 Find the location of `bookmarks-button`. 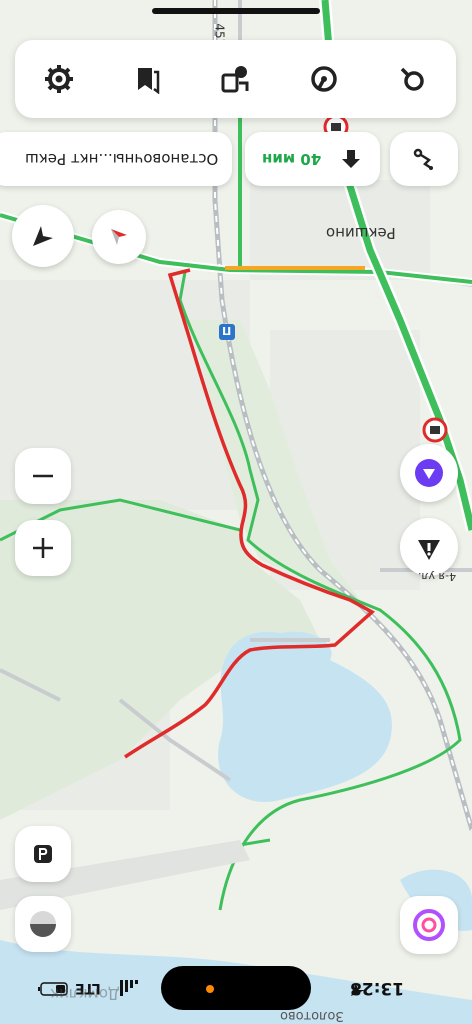

bookmarks-button is located at coordinates (147, 79).